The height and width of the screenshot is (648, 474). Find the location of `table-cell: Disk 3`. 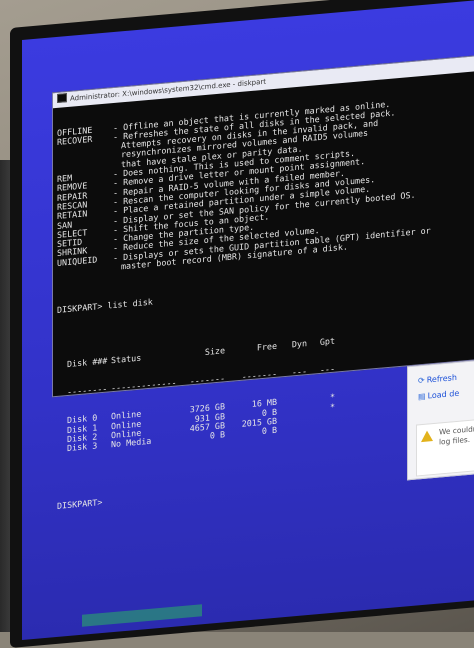

table-cell: Disk 3 is located at coordinates (82, 447).